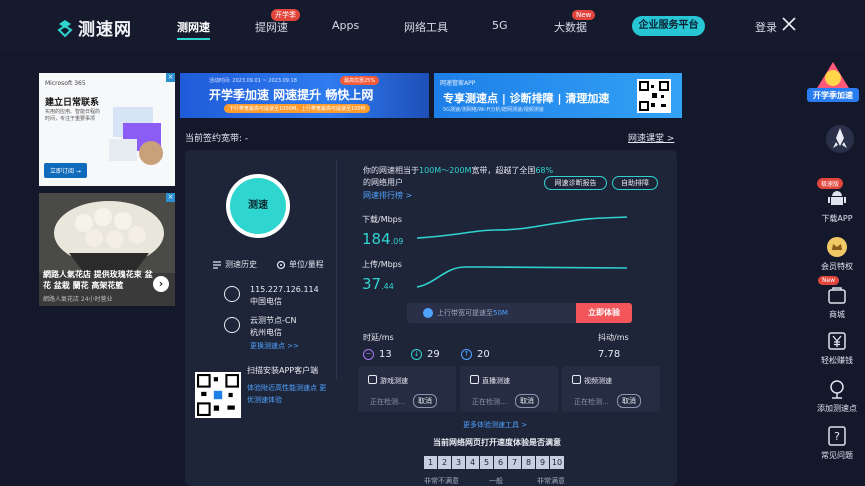 This screenshot has height=486, width=865. What do you see at coordinates (391, 170) in the screenshot?
I see `result-prefix: 你的网速相当于` at bounding box center [391, 170].